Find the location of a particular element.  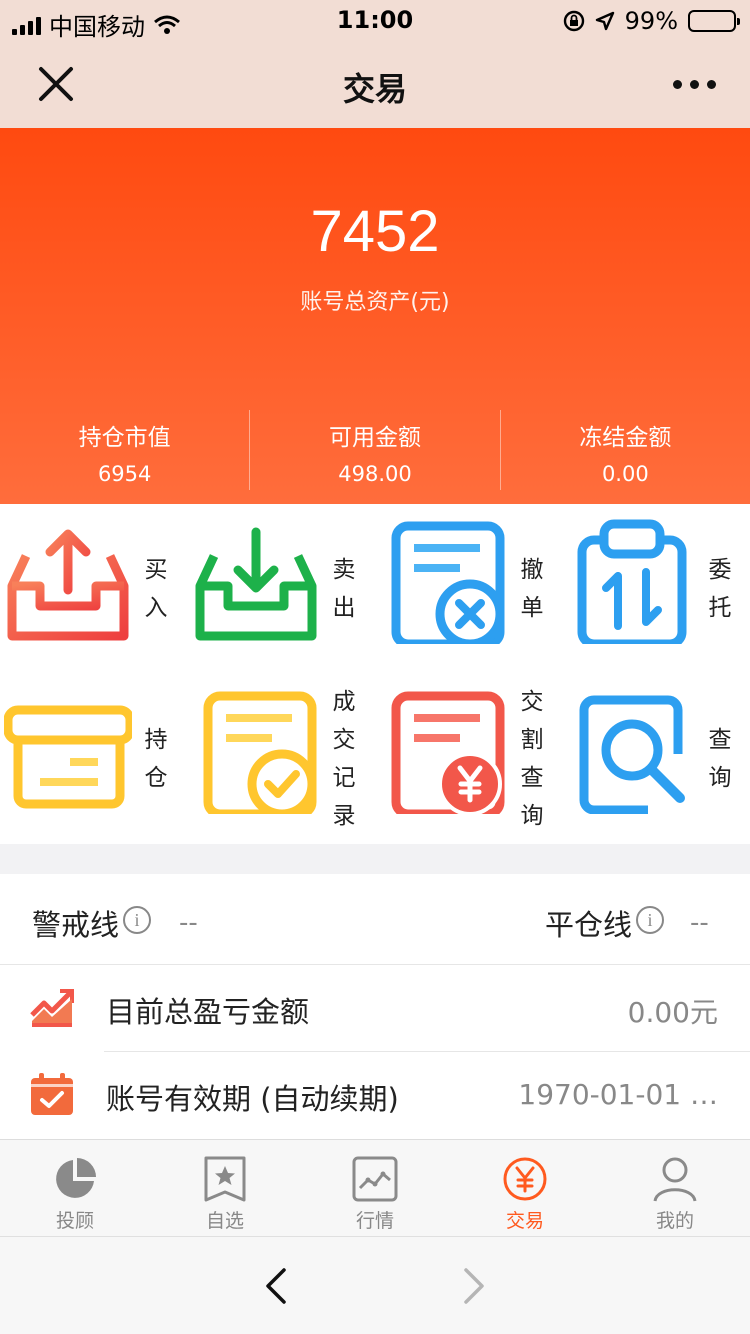

row-value: 0.00元 is located at coordinates (672, 1012).